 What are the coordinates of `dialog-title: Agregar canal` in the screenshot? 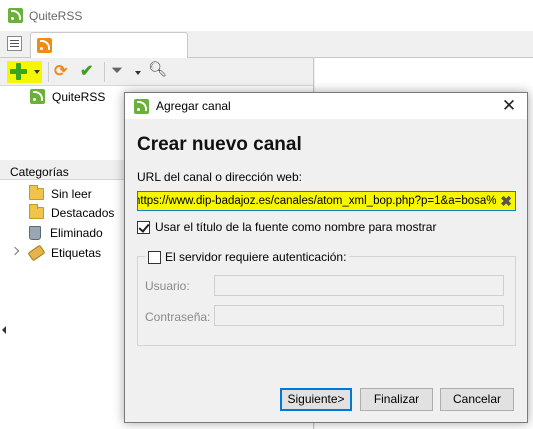 It's located at (193, 106).